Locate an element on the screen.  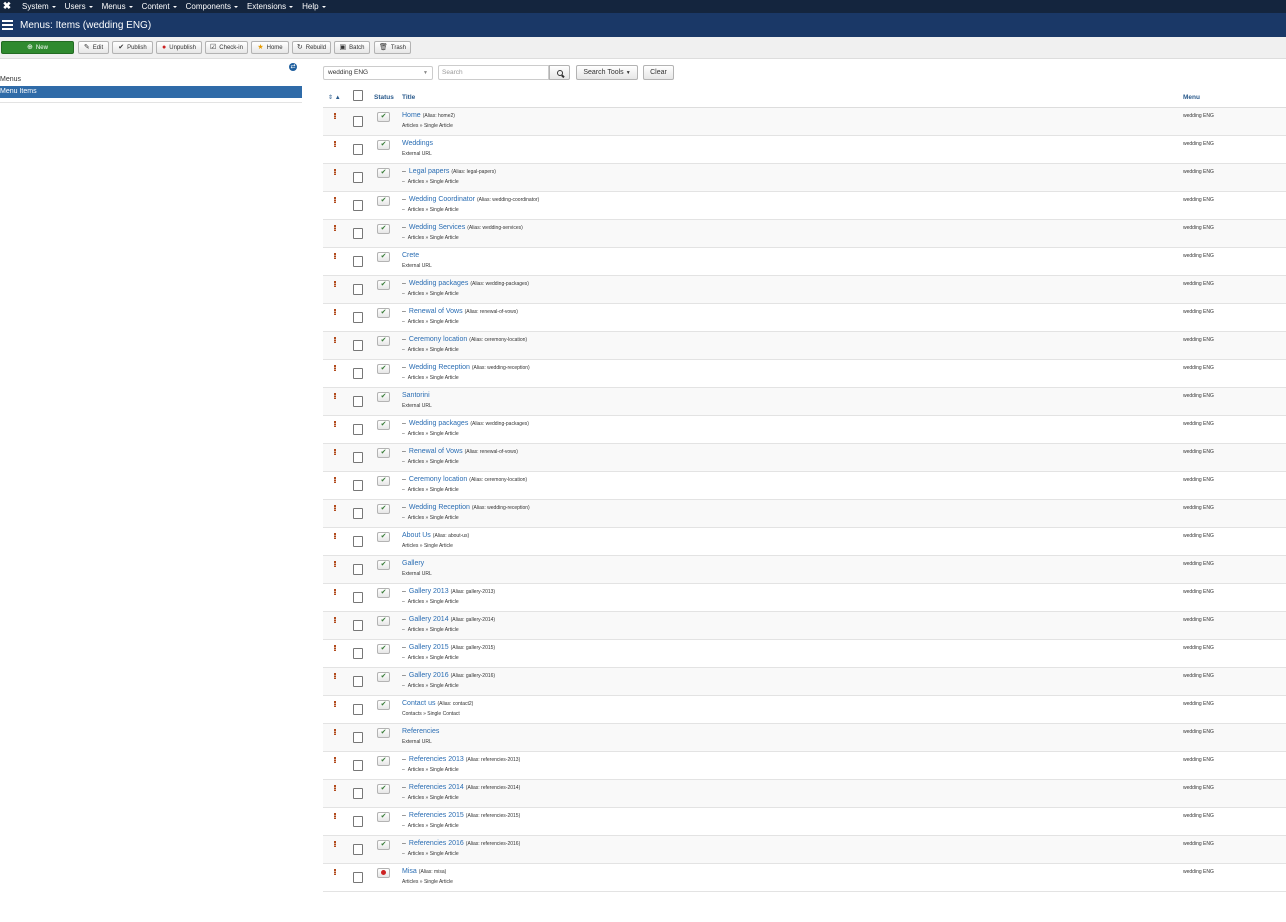
item-title-link: Weddings is located at coordinates (417, 143).